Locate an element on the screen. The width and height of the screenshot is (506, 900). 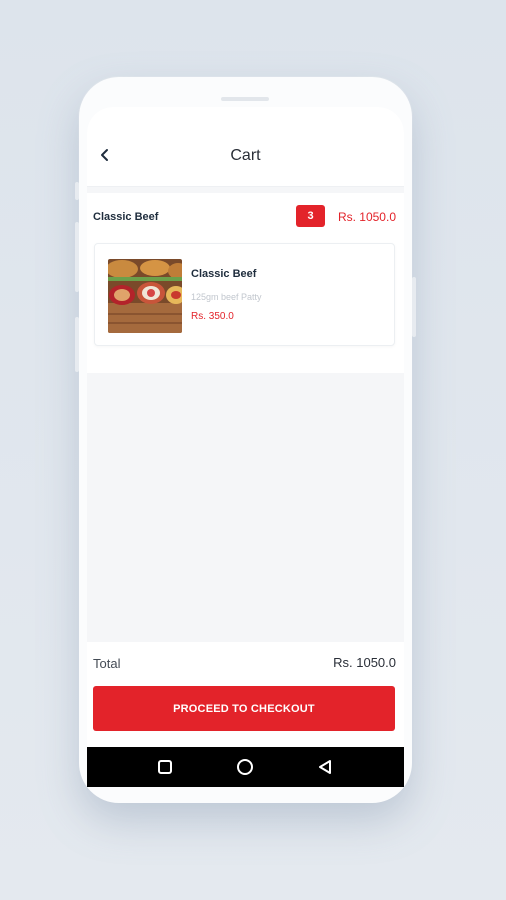
home-icon is located at coordinates (245, 767).